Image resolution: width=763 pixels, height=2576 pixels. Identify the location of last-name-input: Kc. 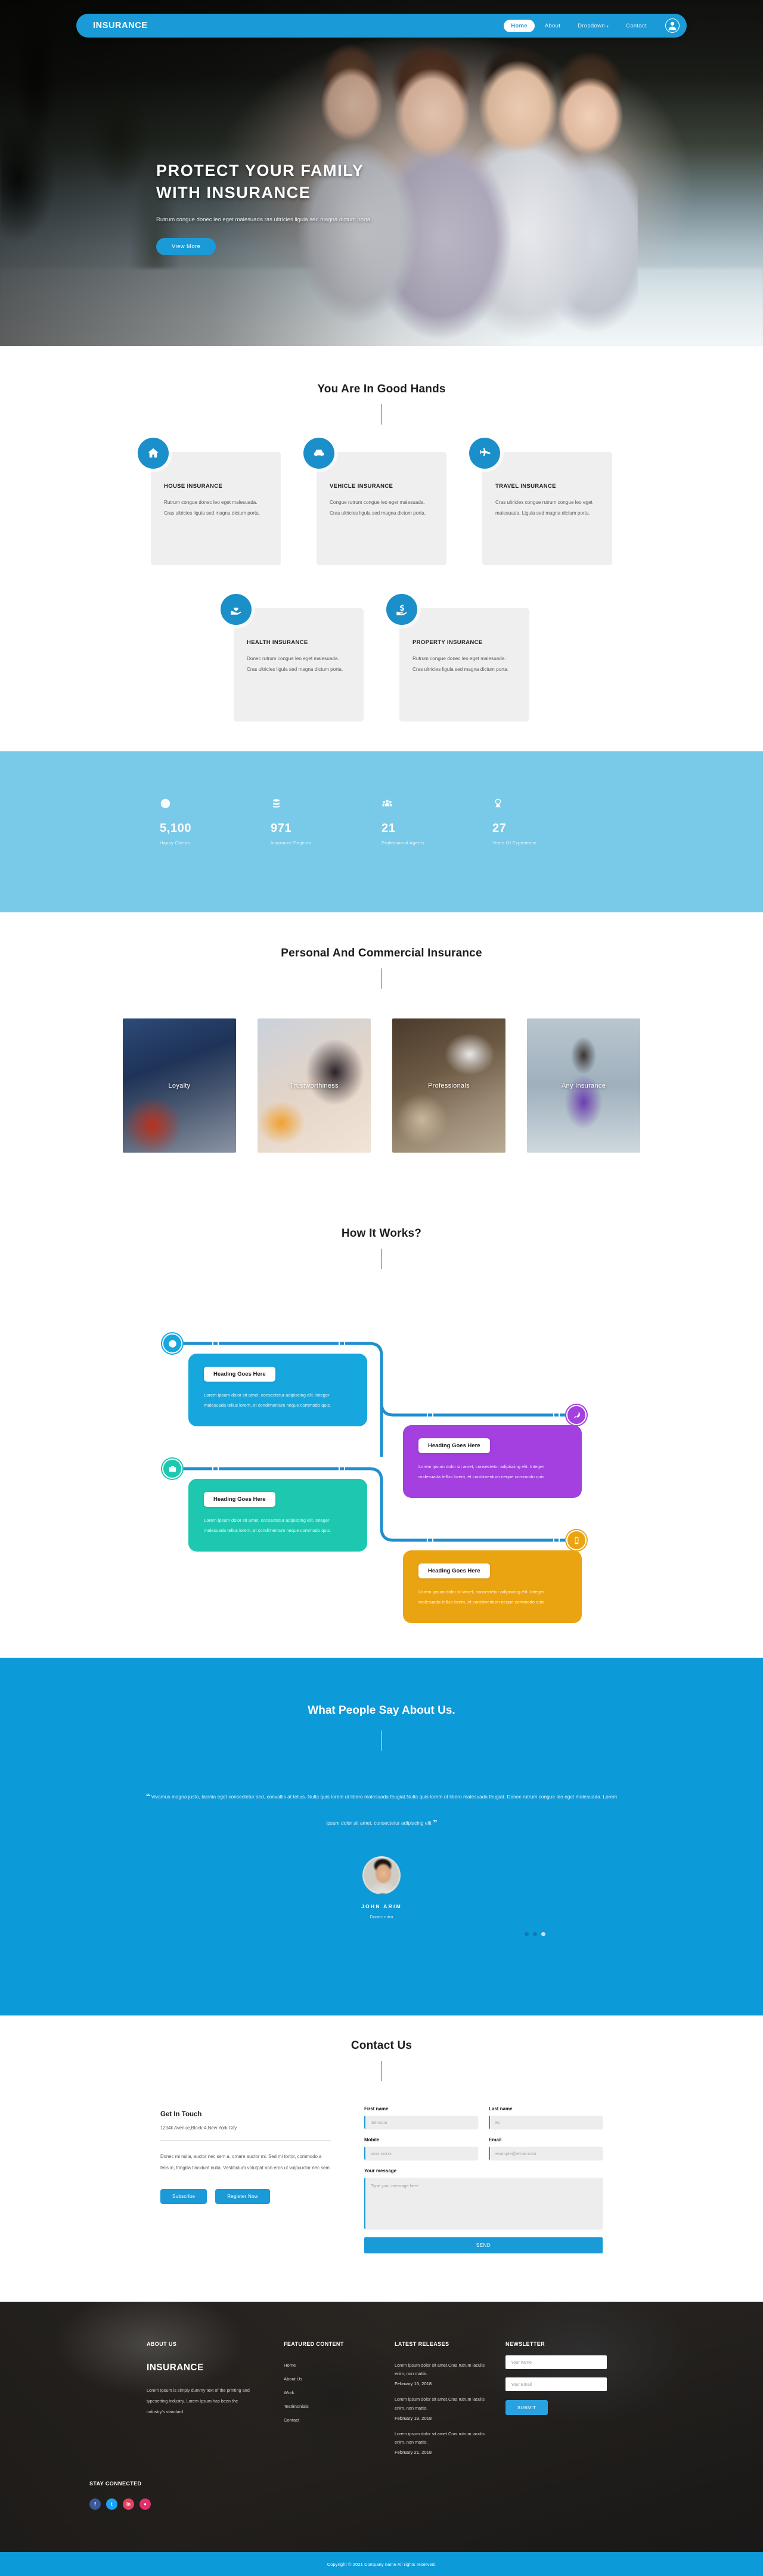
(546, 2122).